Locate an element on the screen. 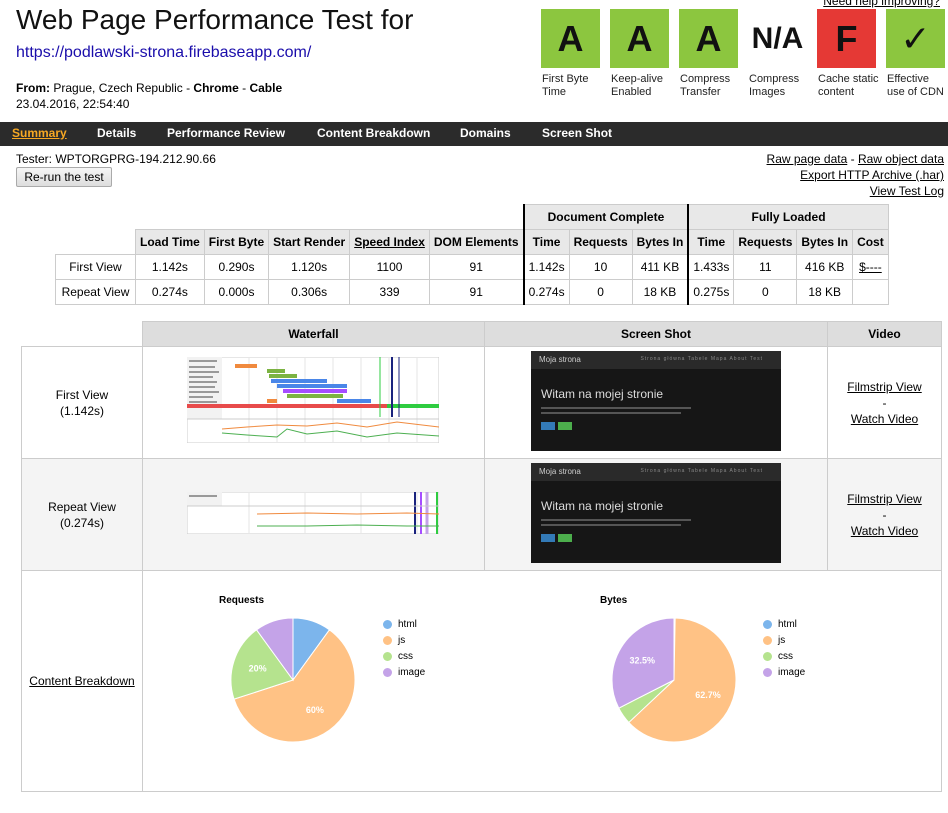  tester-info: Tester: WPTORGPRG-194.212.90.66 is located at coordinates (116, 159).